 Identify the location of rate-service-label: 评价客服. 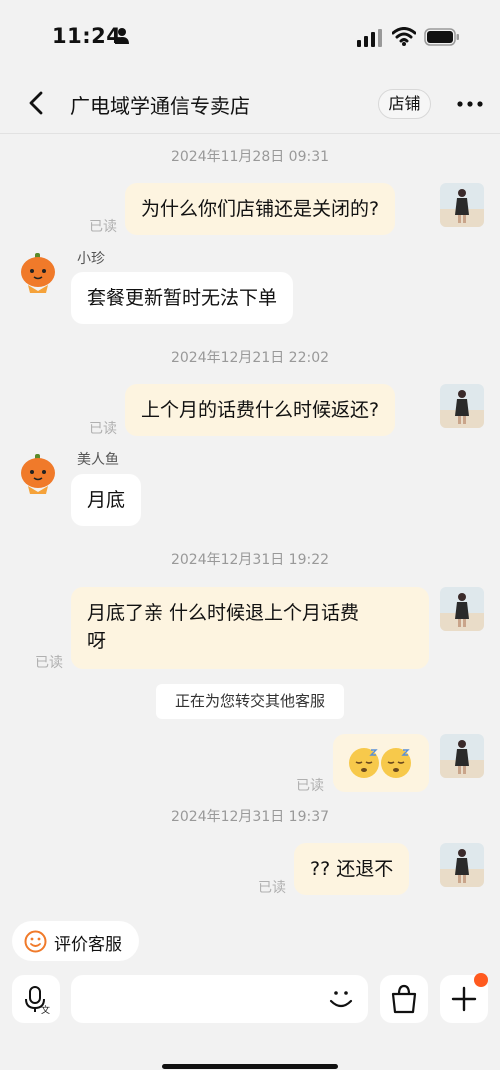
(88, 945).